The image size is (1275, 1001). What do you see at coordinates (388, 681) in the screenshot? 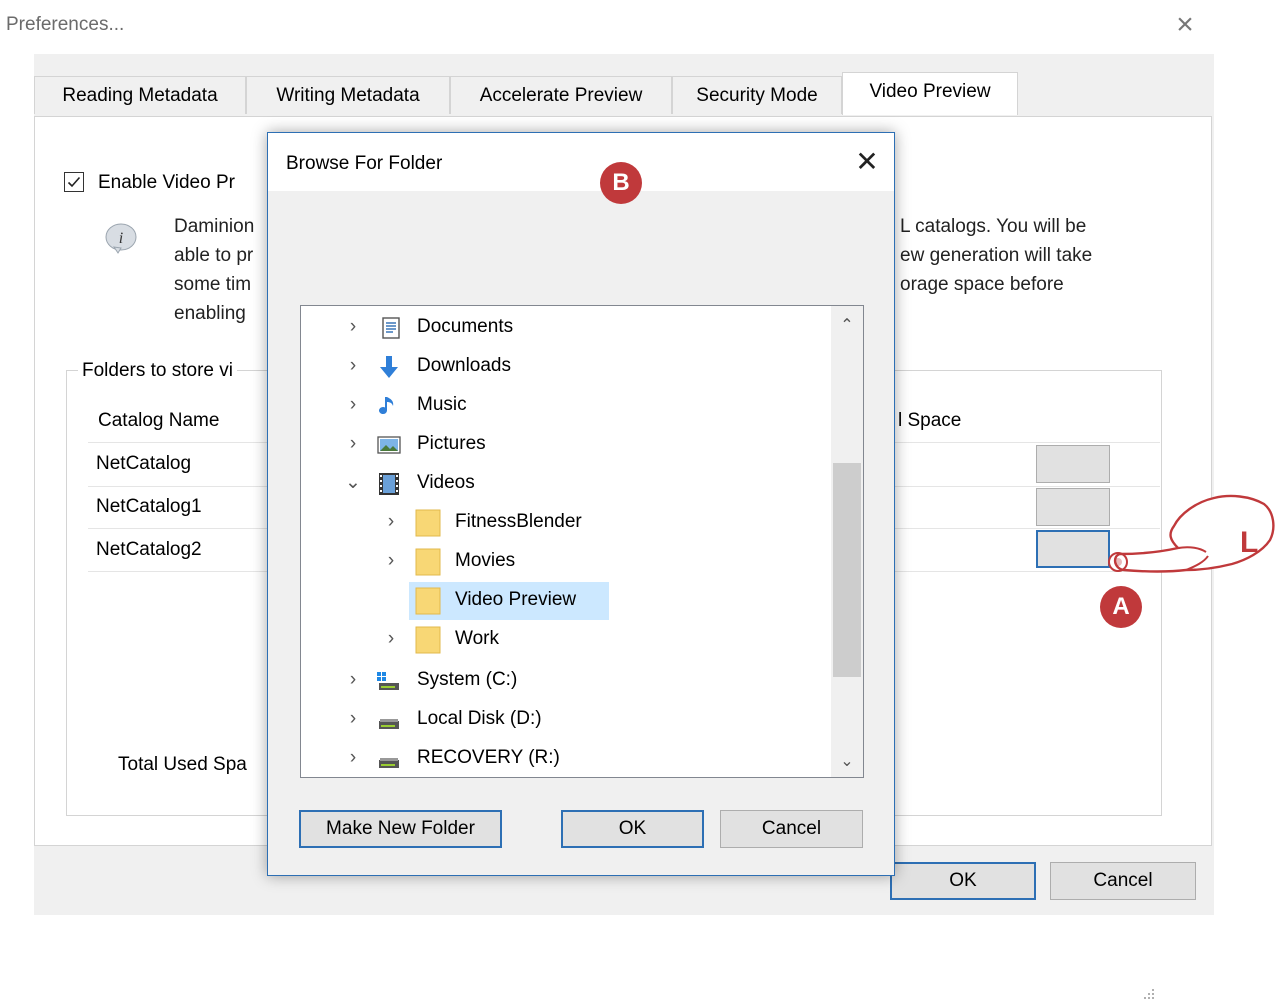
I see `system-drive-icon` at bounding box center [388, 681].